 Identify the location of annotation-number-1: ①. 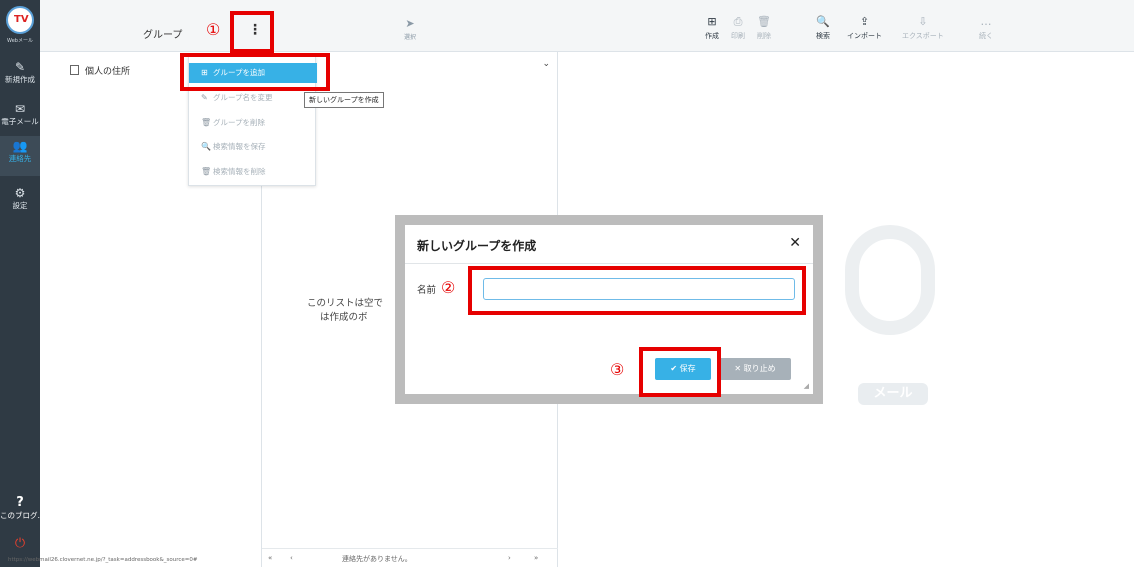
(213, 29).